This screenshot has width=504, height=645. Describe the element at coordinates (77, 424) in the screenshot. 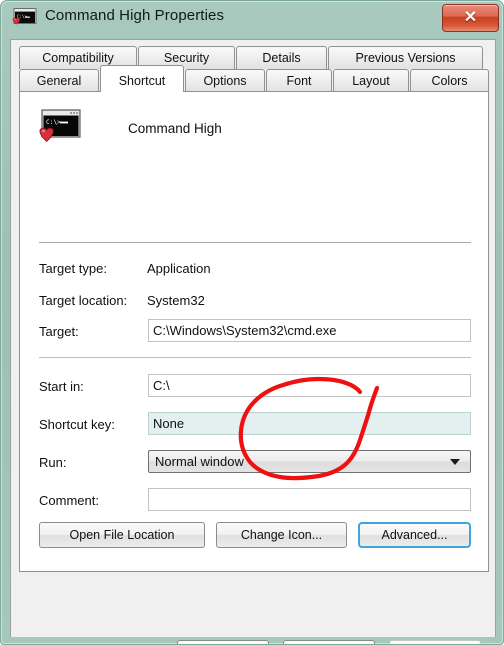

I see `shortcut-key-label: Shortcut key:` at that location.